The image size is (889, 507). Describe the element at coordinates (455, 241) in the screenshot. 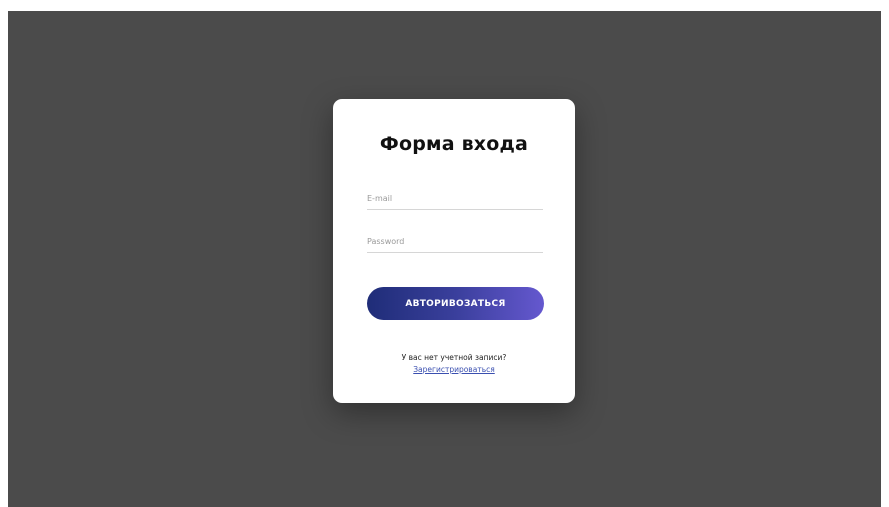

I see `password-input` at that location.